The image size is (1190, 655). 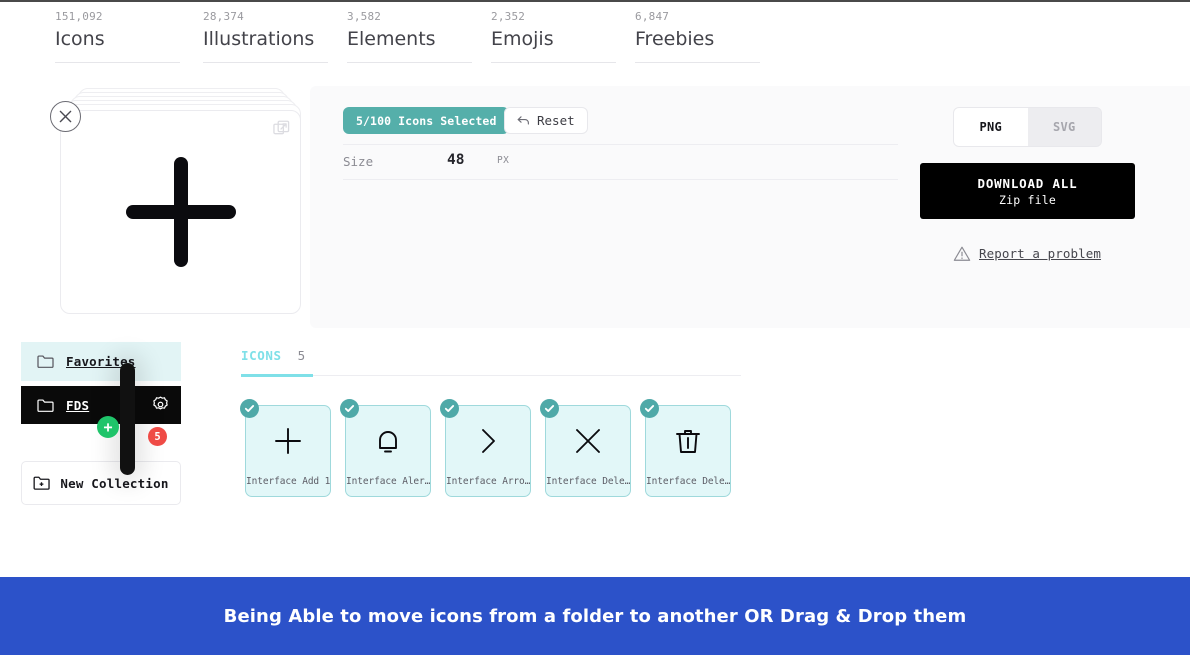 I want to click on report-problem-link: Report a problem, so click(x=1027, y=253).